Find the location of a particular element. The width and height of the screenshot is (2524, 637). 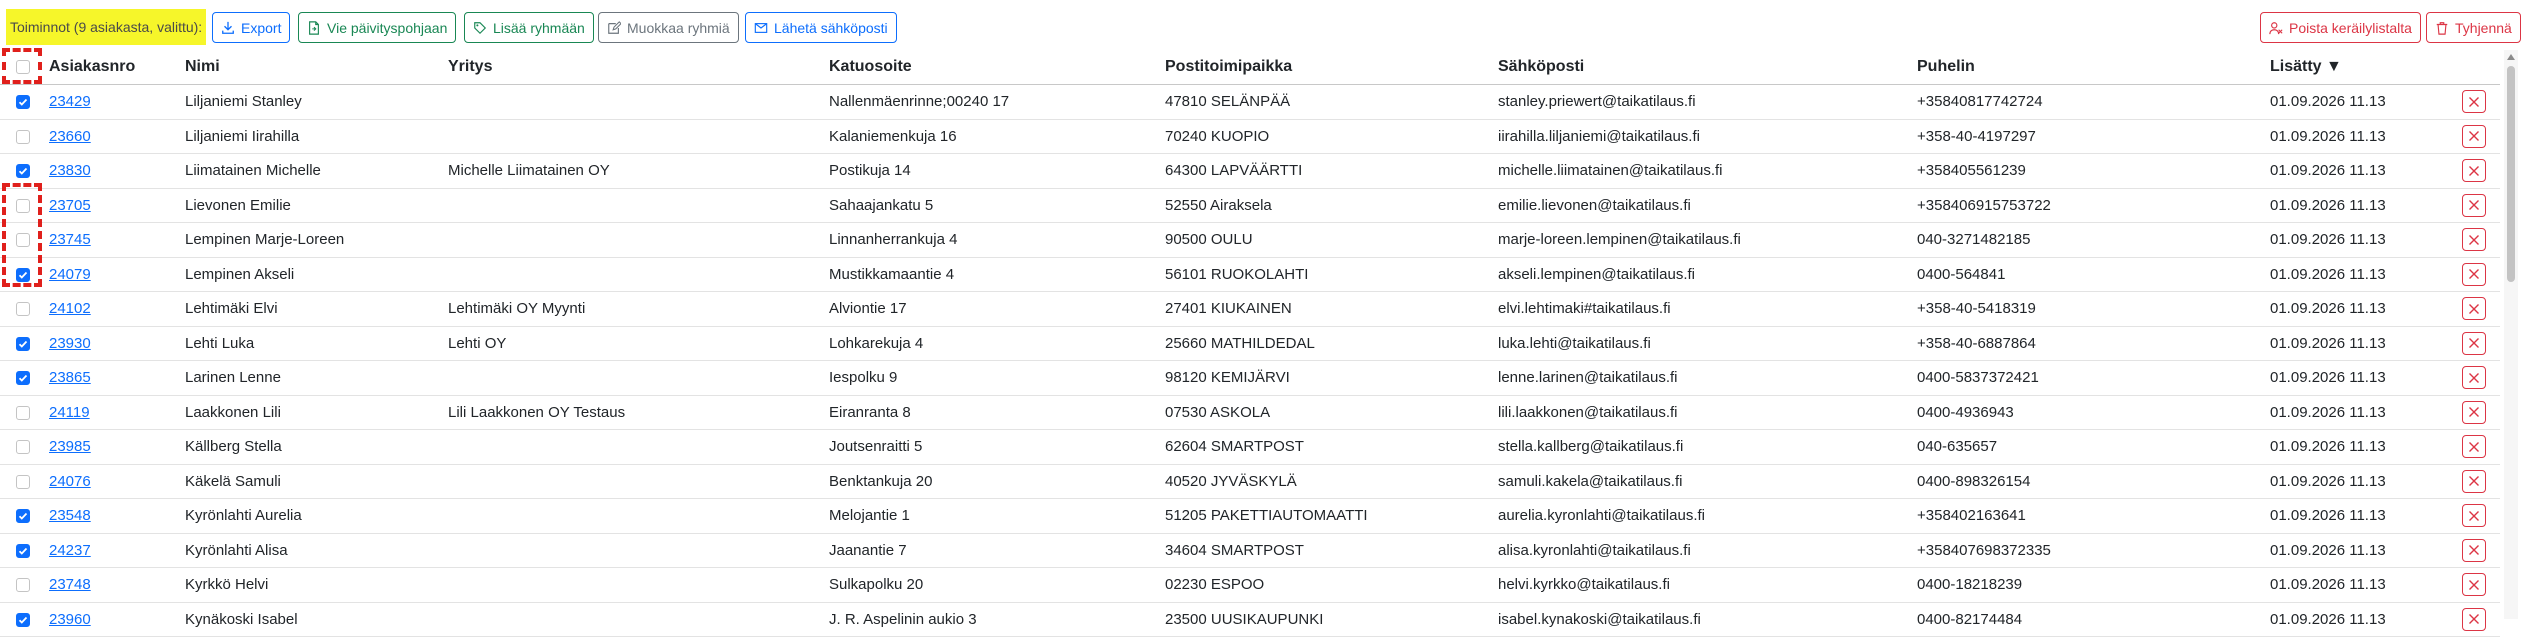

customer-link: 23865 is located at coordinates (70, 377).